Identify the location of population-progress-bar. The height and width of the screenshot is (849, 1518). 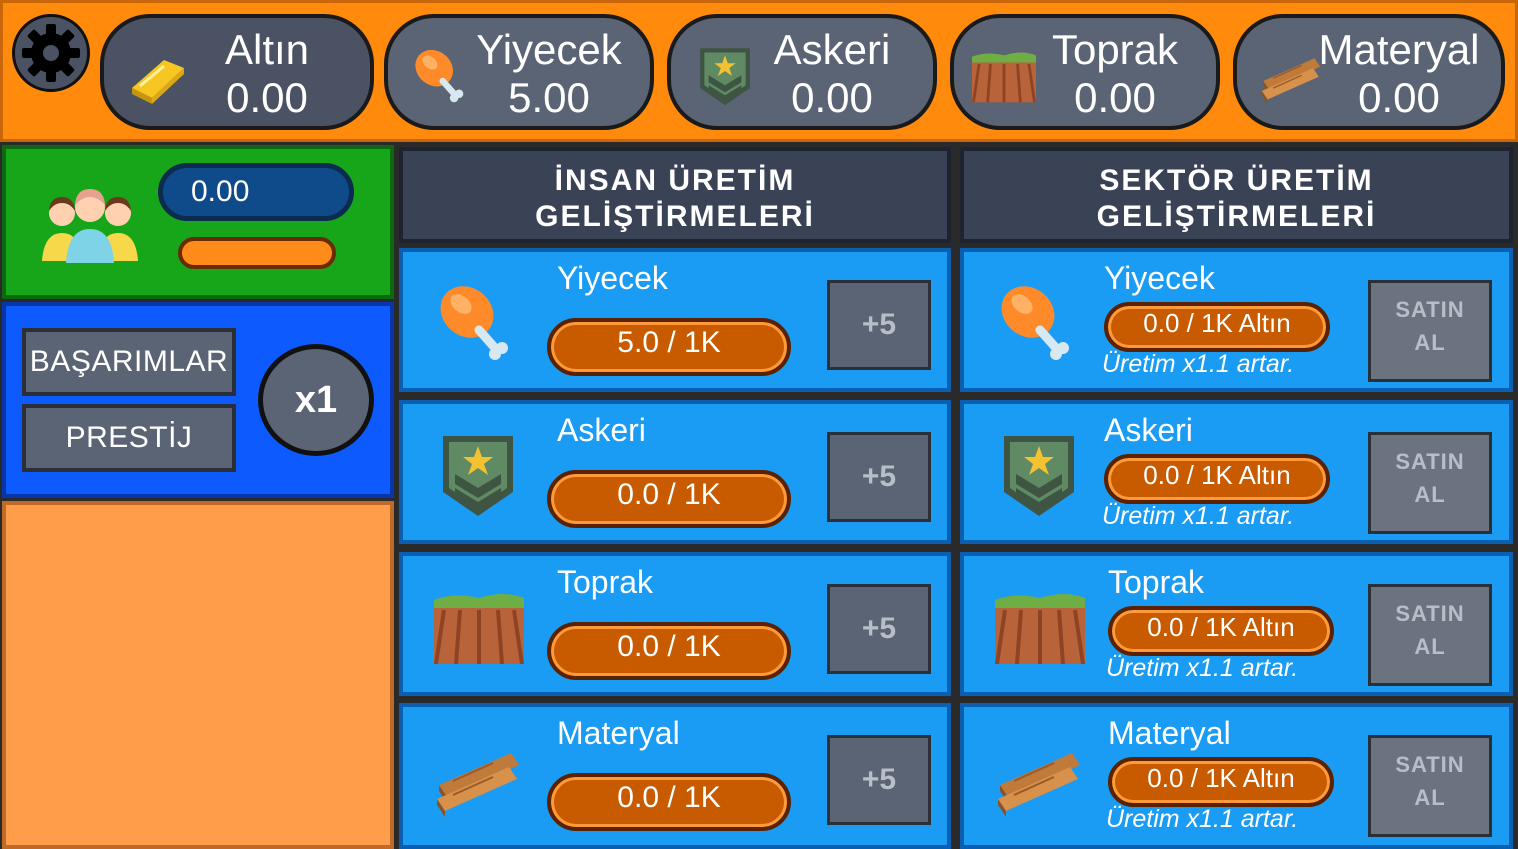
(257, 253).